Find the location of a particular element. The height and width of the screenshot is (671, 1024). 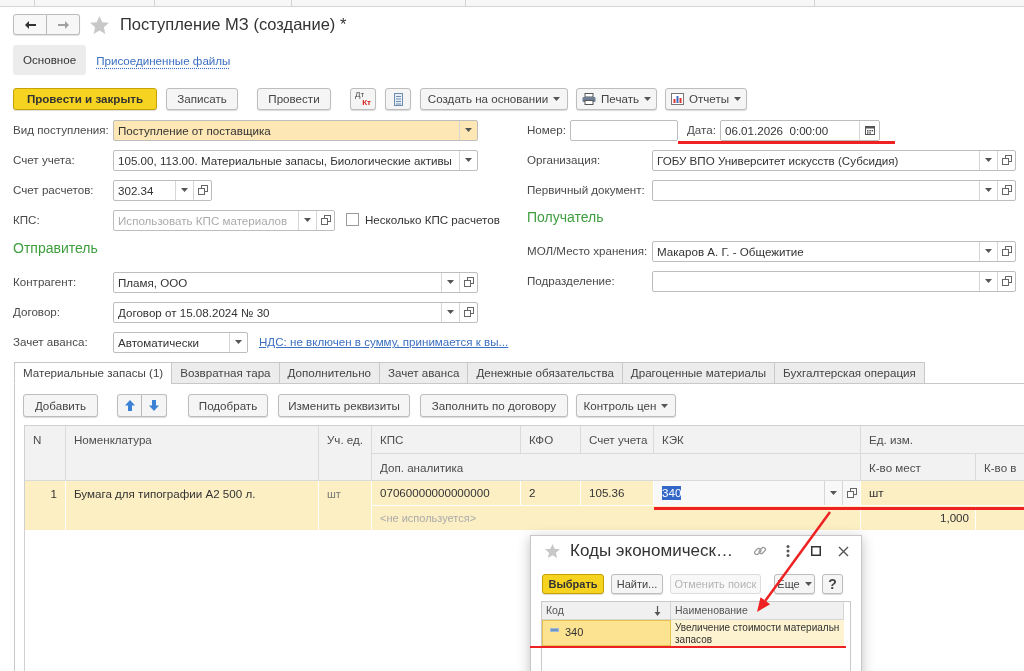

tab: Материальные запасы (1) is located at coordinates (93, 373).